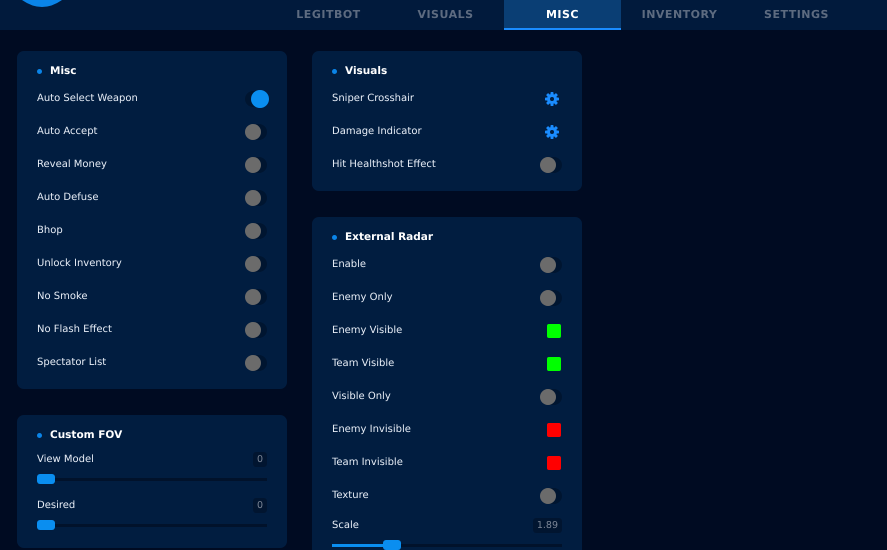  What do you see at coordinates (74, 329) in the screenshot?
I see `setting-label: No Flash Effect` at bounding box center [74, 329].